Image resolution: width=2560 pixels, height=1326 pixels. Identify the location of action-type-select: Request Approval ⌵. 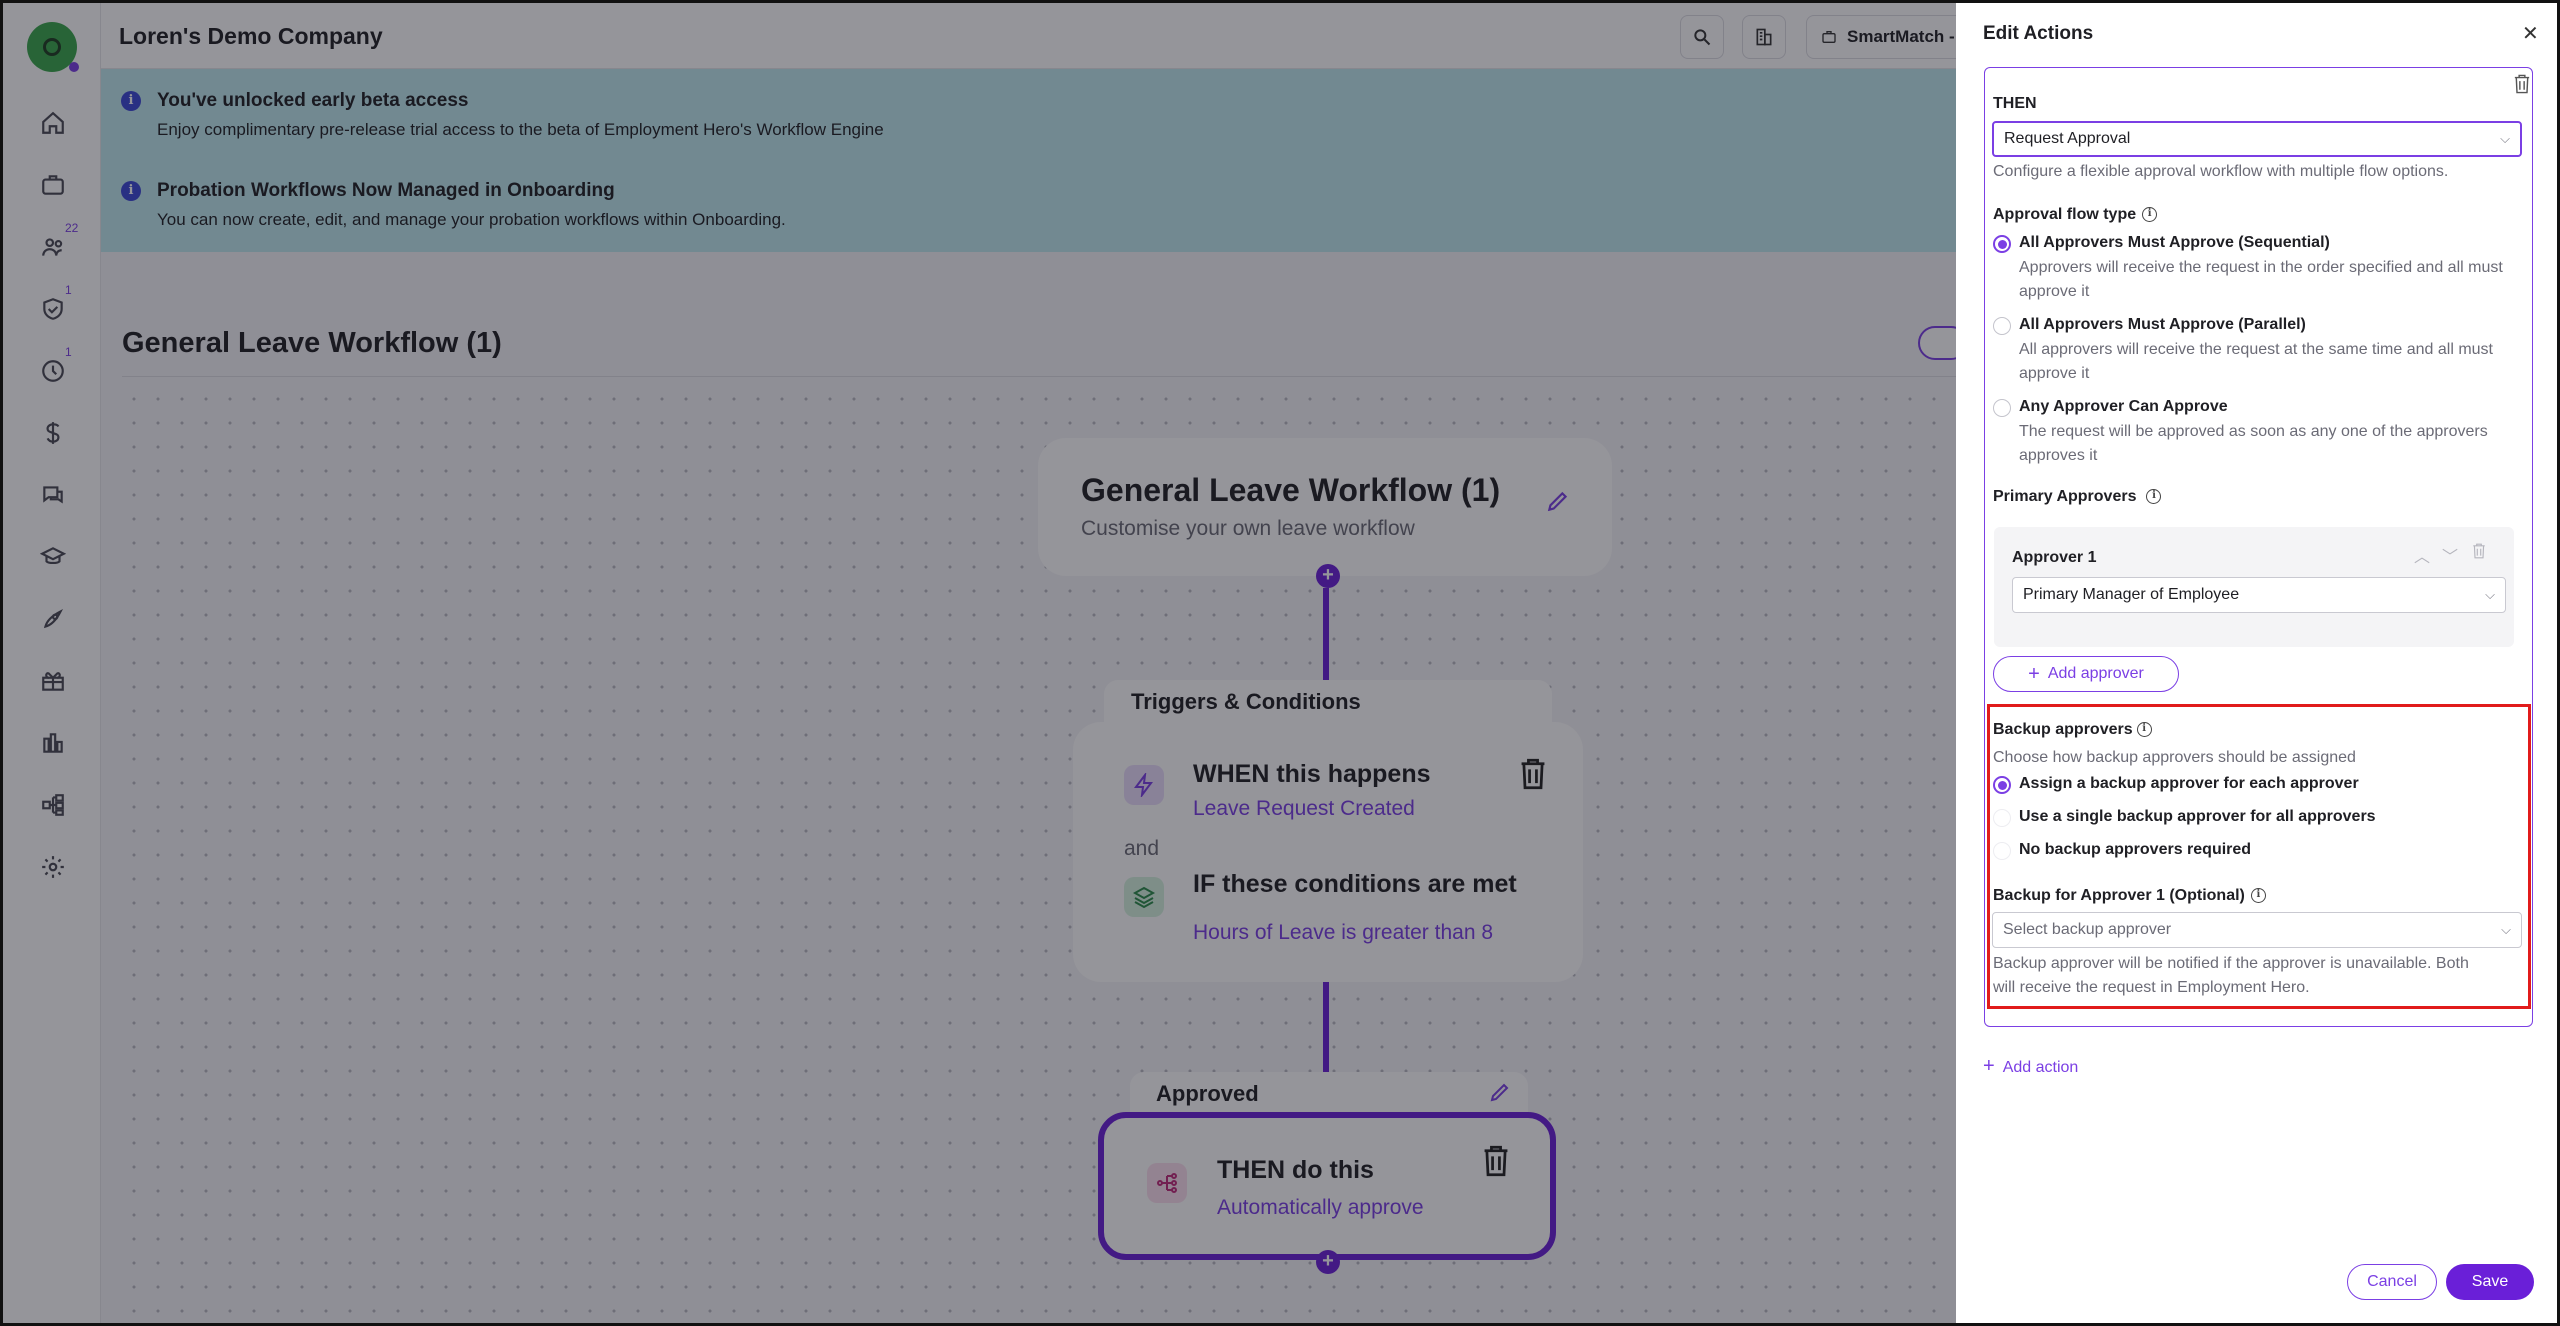
(2257, 139).